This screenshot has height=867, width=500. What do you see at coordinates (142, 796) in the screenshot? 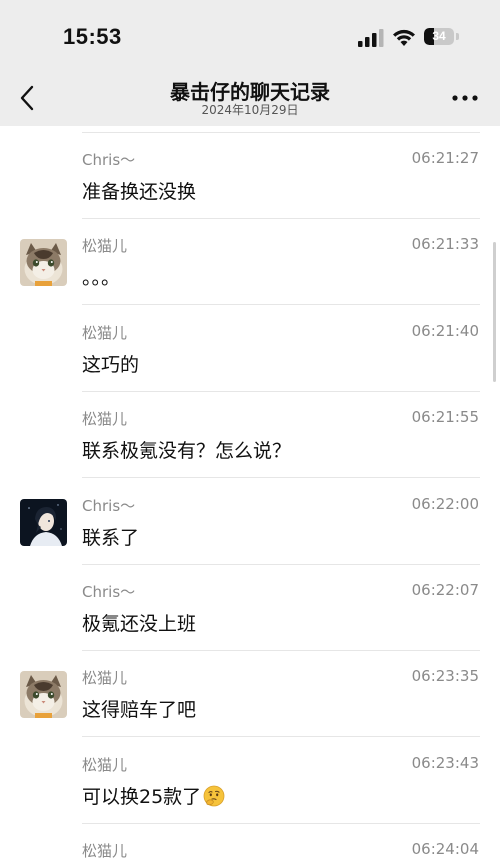
I see `message-text-value: 可以换25款了` at bounding box center [142, 796].